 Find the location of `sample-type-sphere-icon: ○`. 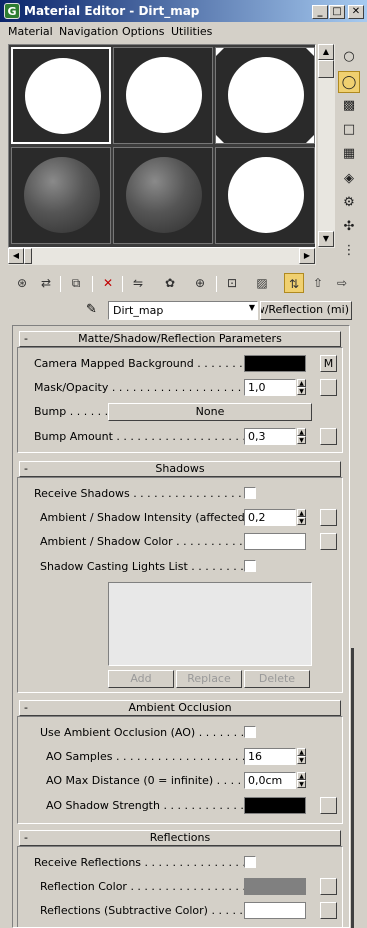

sample-type-sphere-icon: ○ is located at coordinates (349, 57).